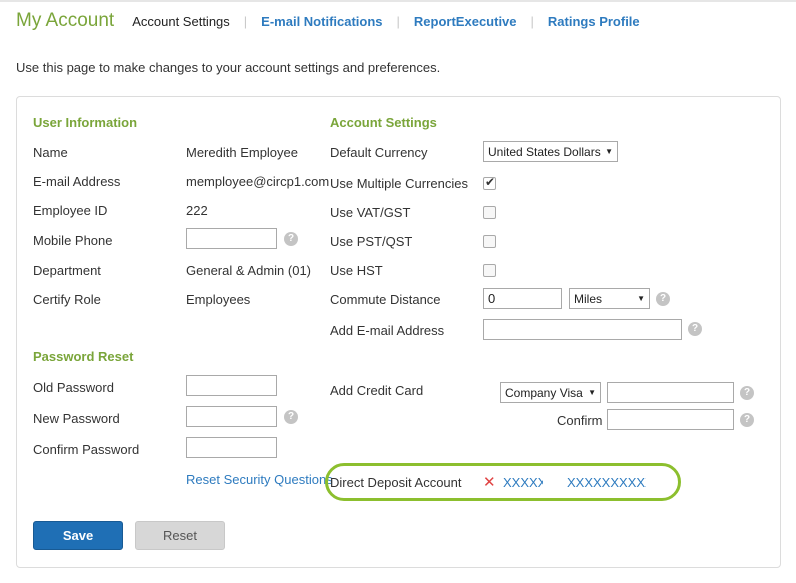  Describe the element at coordinates (606, 482) in the screenshot. I see `direct-deposit-account-link: XXXXXXXXXX57` at that location.